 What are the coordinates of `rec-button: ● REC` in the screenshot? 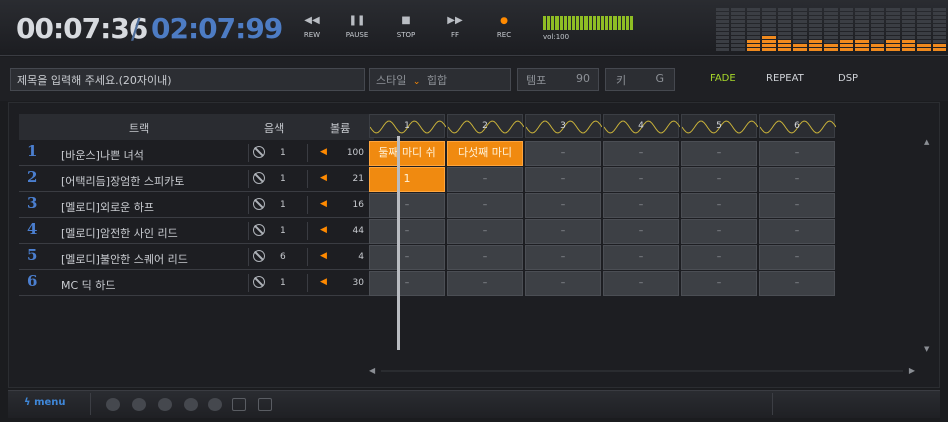 It's located at (504, 26).